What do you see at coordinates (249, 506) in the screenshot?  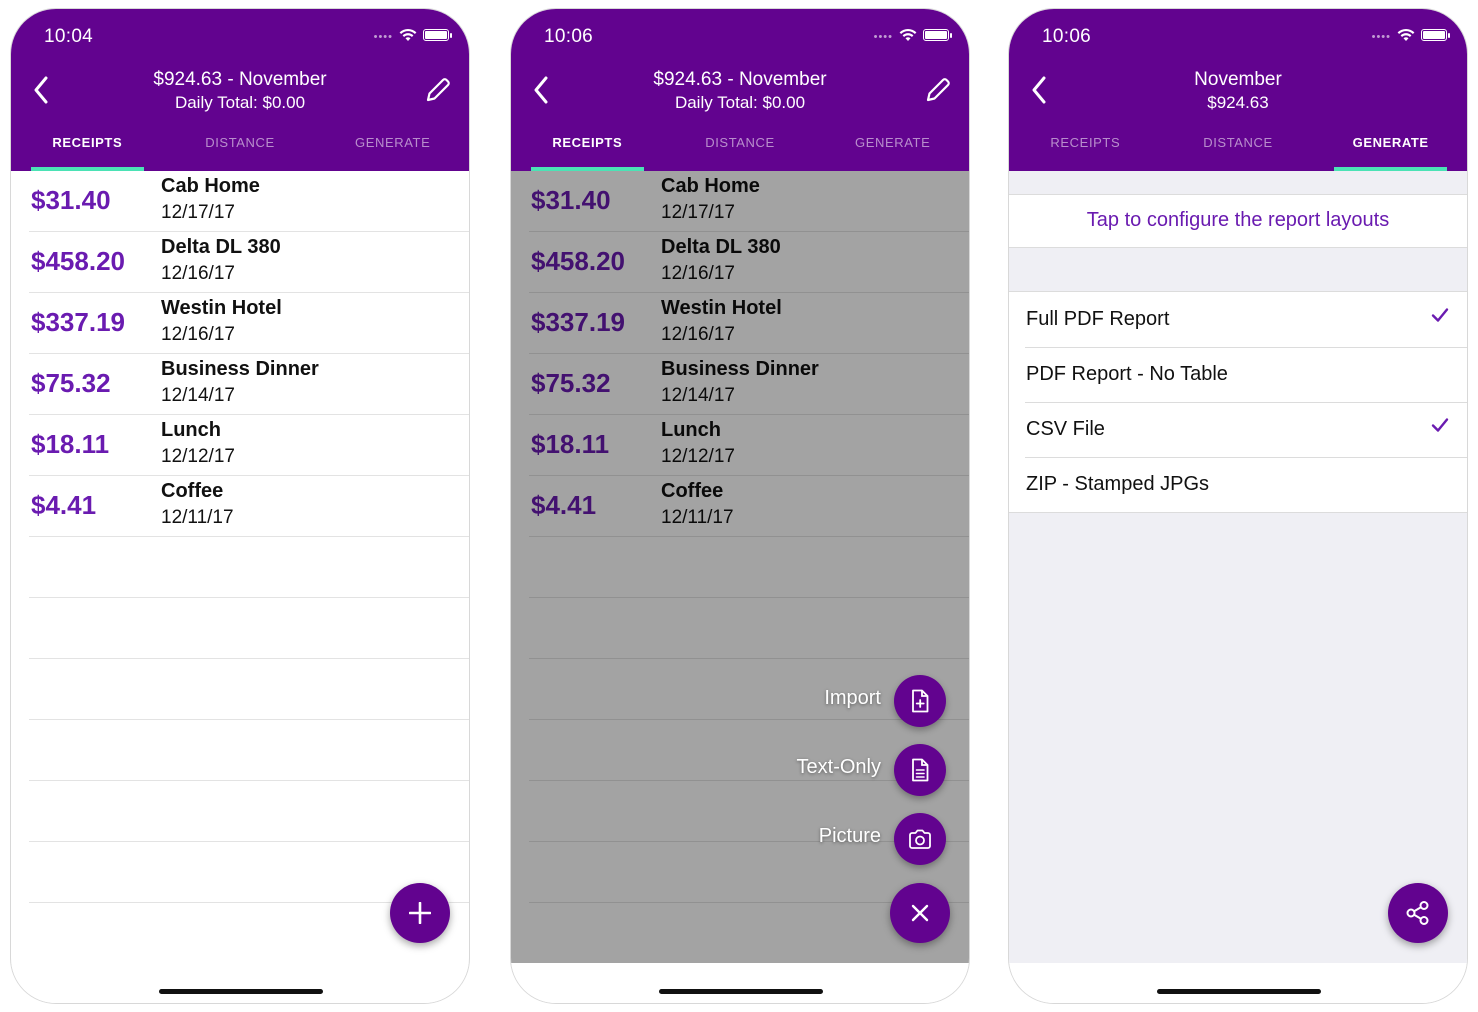 I see `receipt-row: $4.41 Coffee 12/11/17` at bounding box center [249, 506].